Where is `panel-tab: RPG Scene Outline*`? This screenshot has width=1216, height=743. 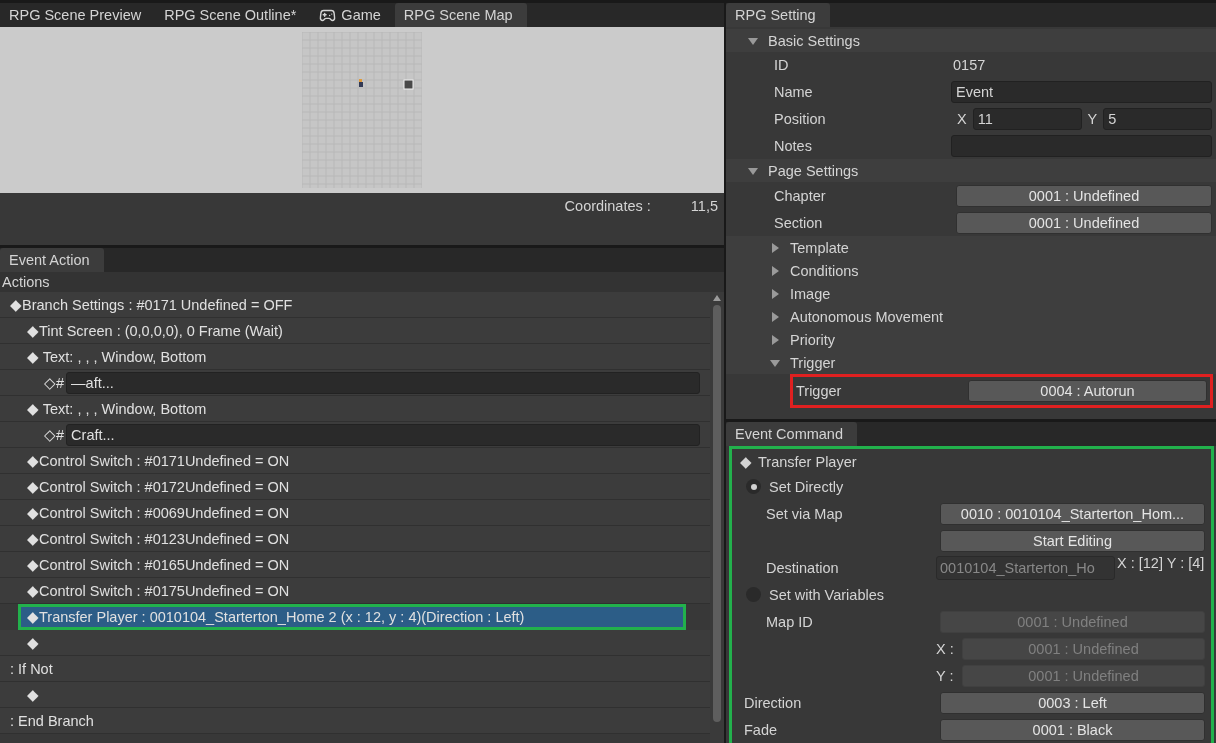
panel-tab: RPG Scene Outline* is located at coordinates (233, 15).